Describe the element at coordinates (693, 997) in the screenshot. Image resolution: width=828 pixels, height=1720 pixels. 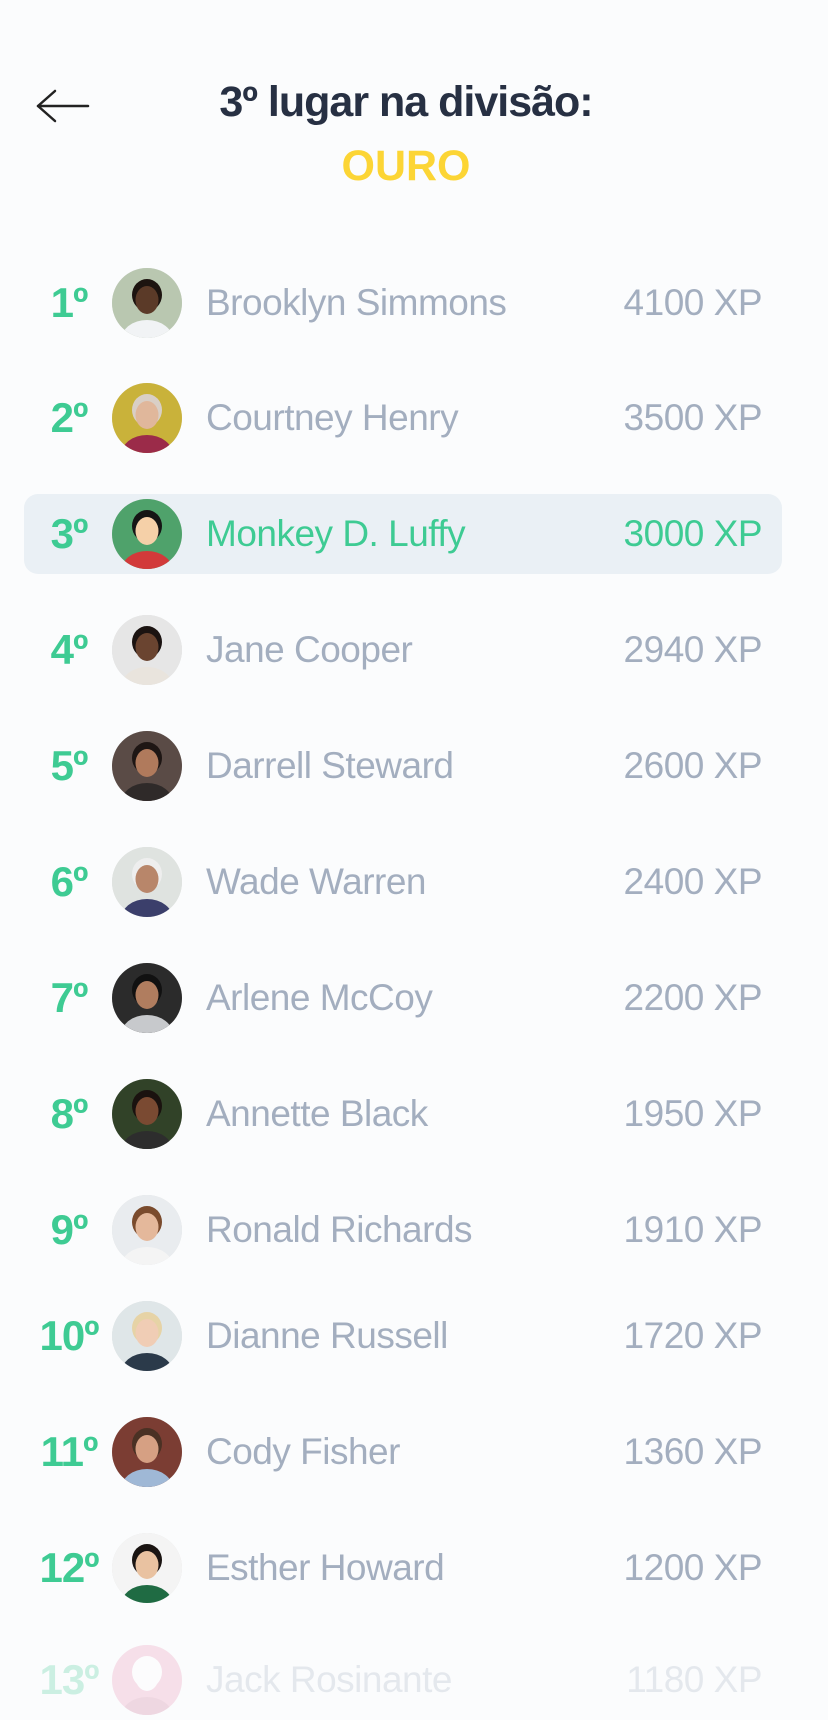
I see `player-xp: 2200 XP` at that location.